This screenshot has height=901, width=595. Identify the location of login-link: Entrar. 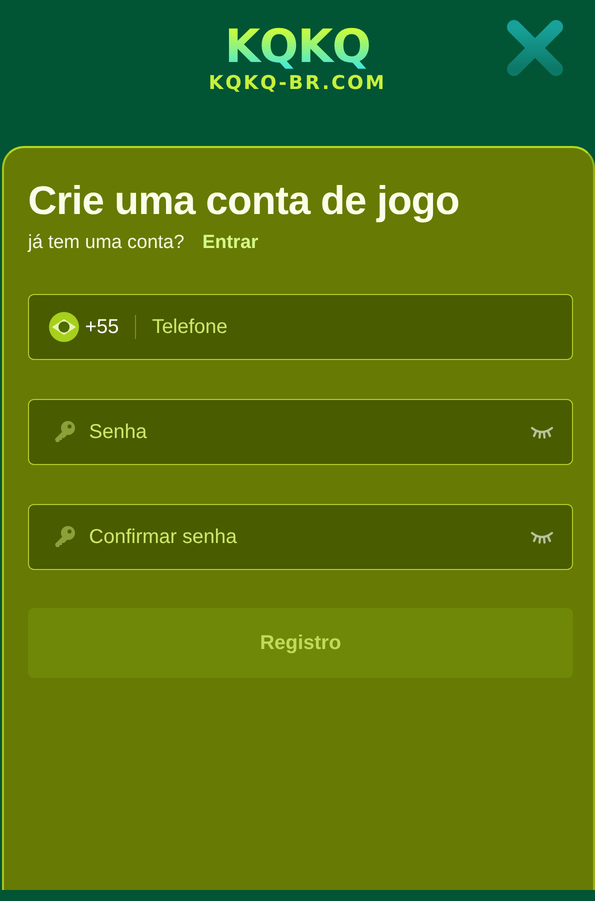
(230, 243).